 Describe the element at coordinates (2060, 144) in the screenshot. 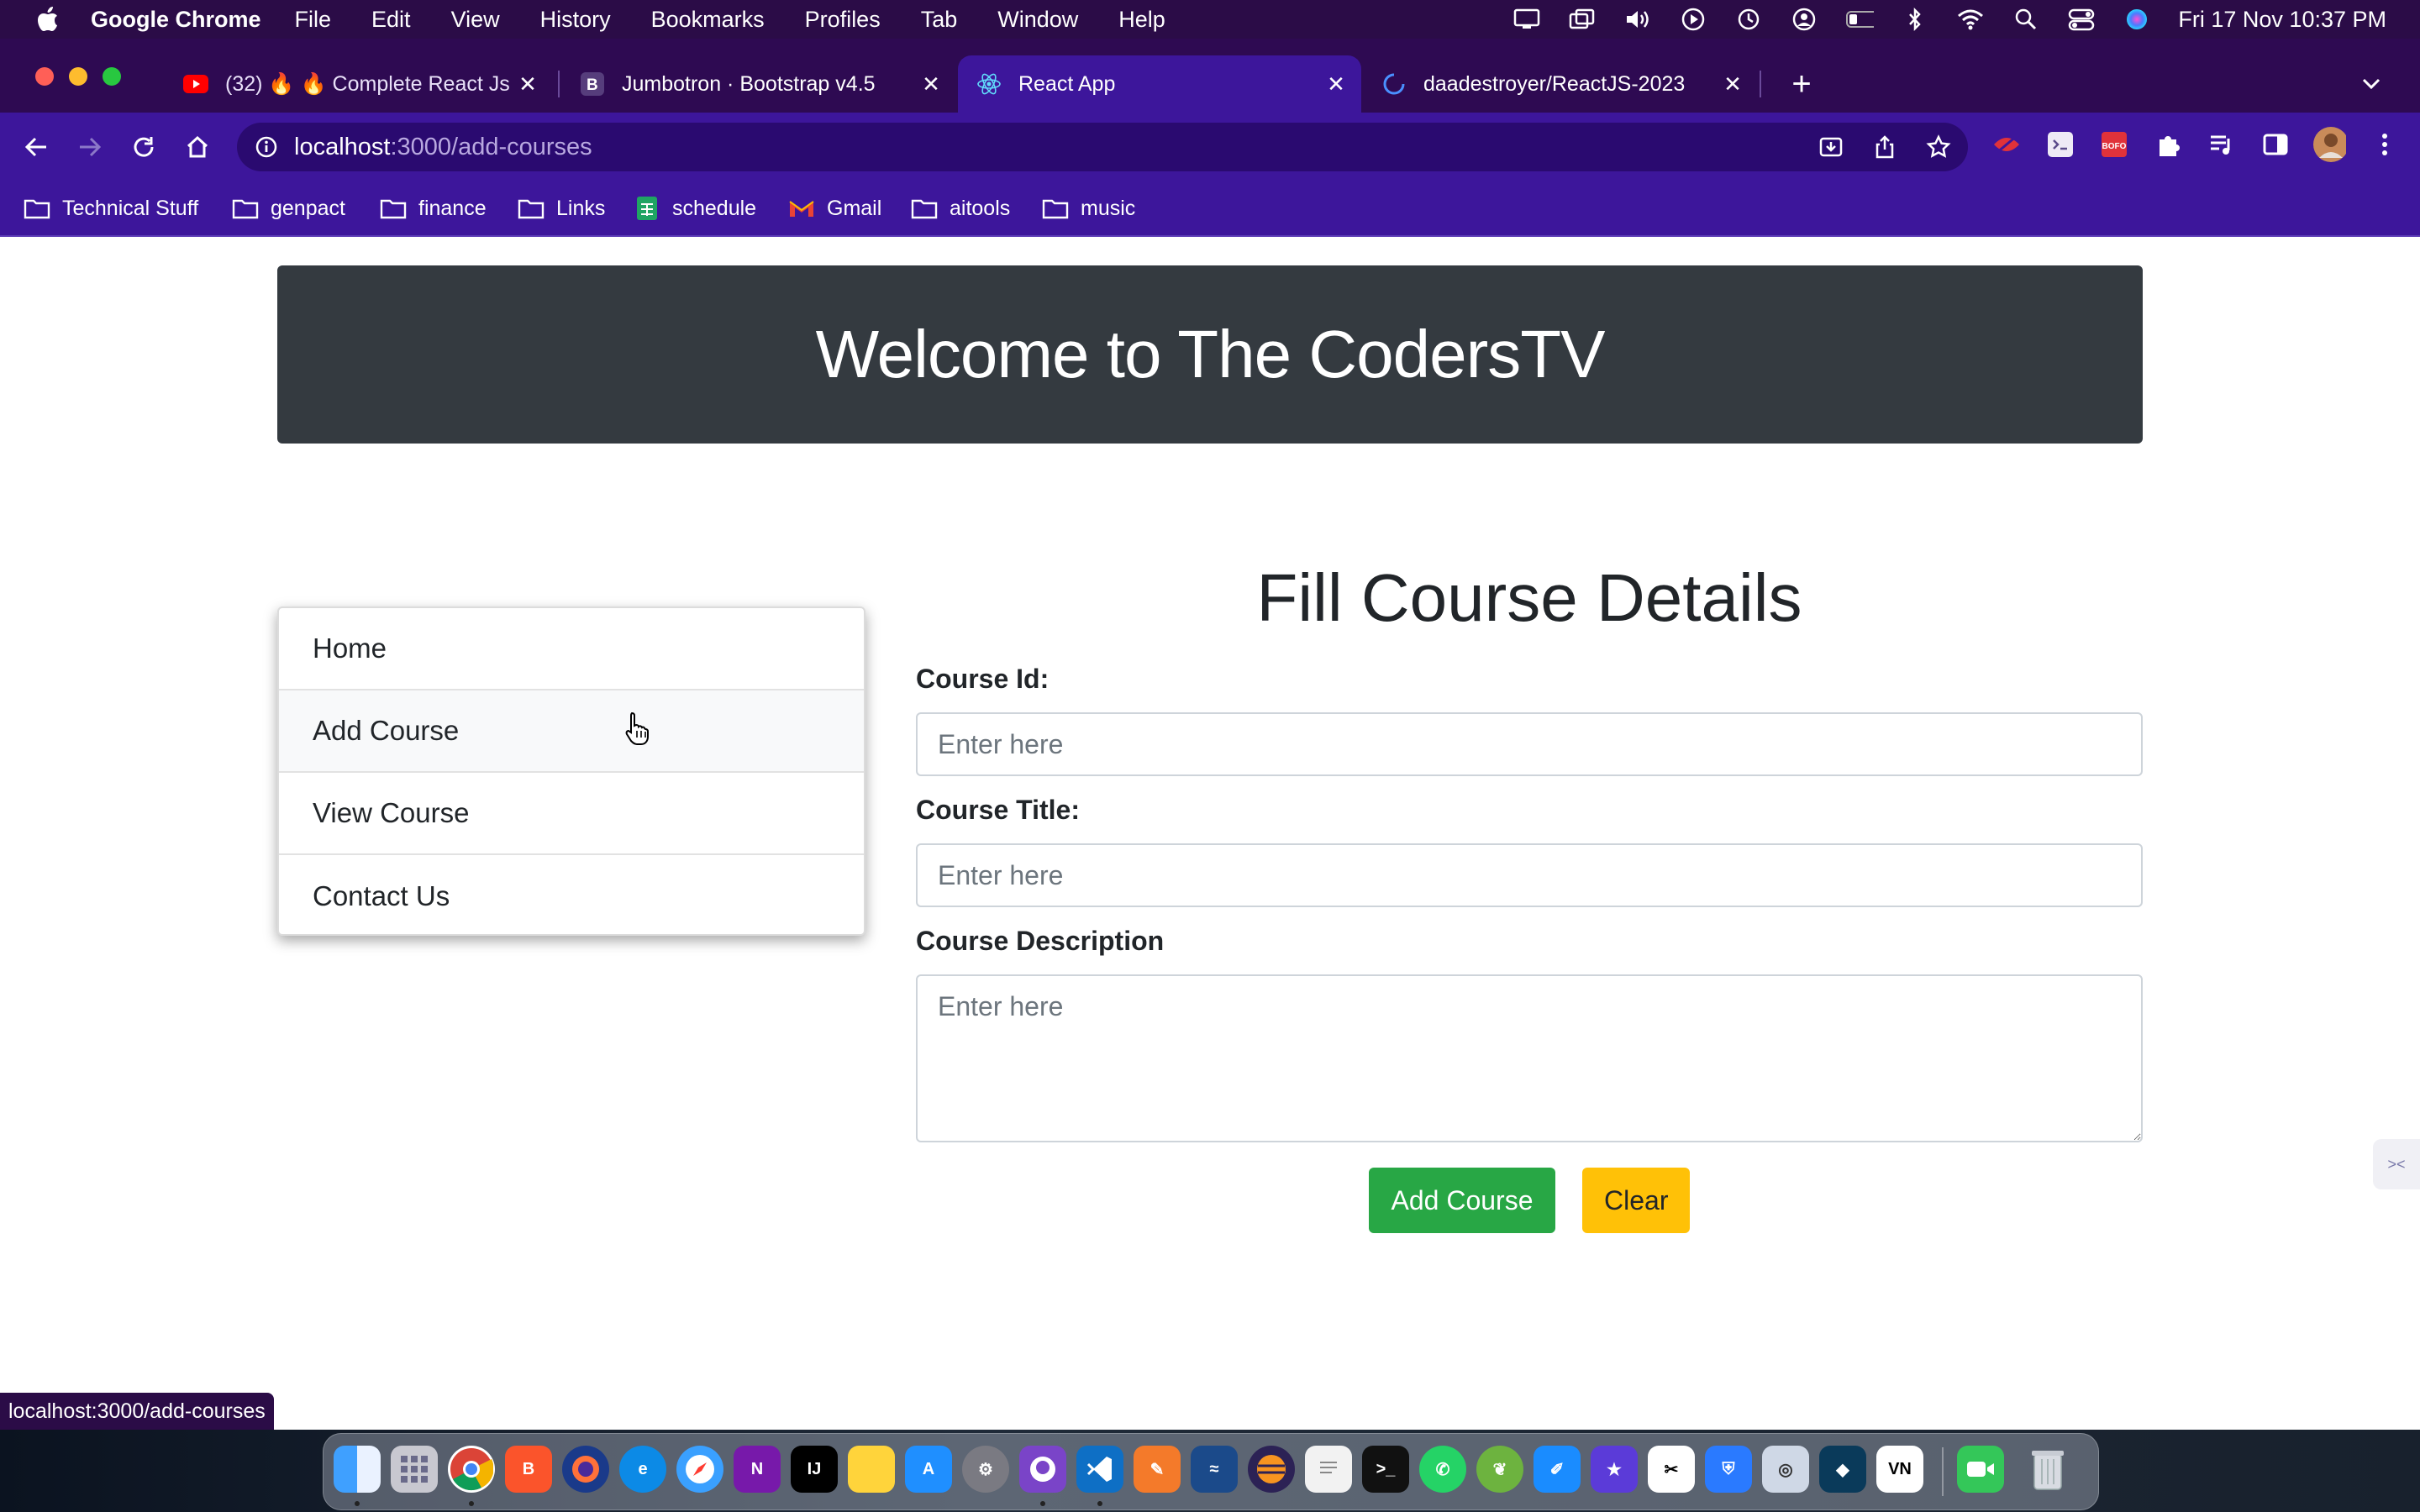

I see `extension-terminal-icon` at that location.